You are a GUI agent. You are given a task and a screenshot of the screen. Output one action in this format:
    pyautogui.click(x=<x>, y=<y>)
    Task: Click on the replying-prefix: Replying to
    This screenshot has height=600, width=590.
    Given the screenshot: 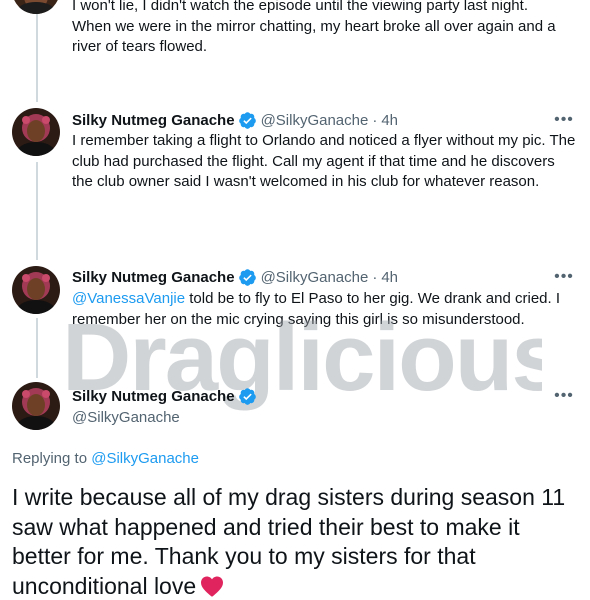 What is the action you would take?
    pyautogui.click(x=52, y=458)
    